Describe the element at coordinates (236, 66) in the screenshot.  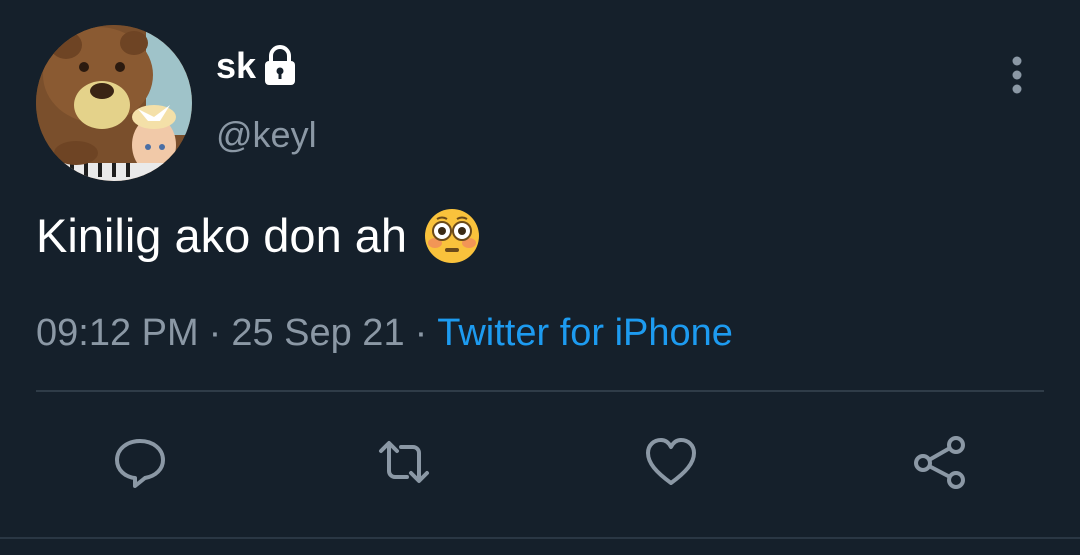
I see `display-name: sk` at that location.